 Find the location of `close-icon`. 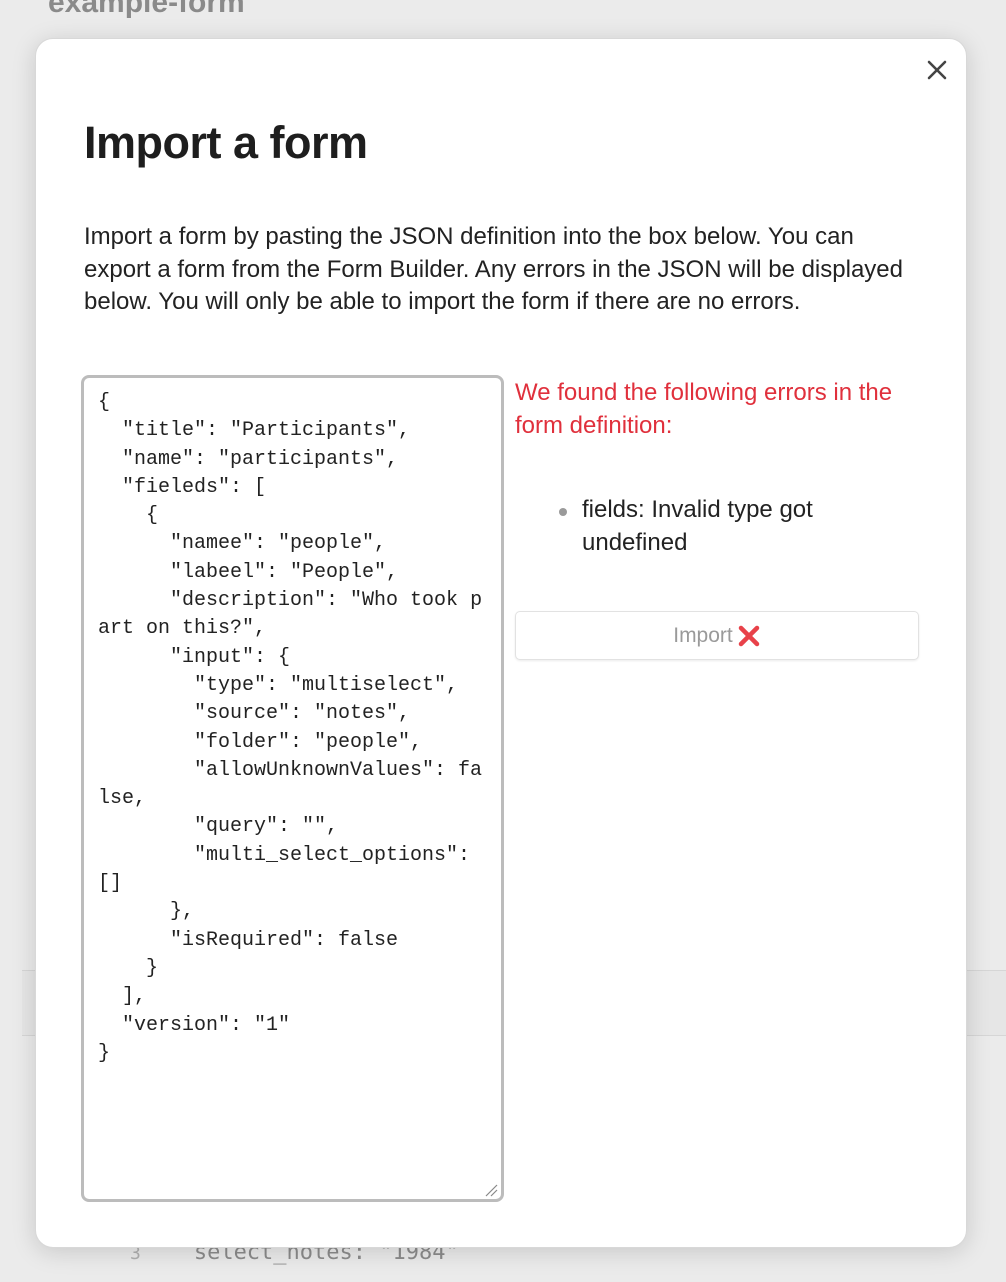

close-icon is located at coordinates (937, 70).